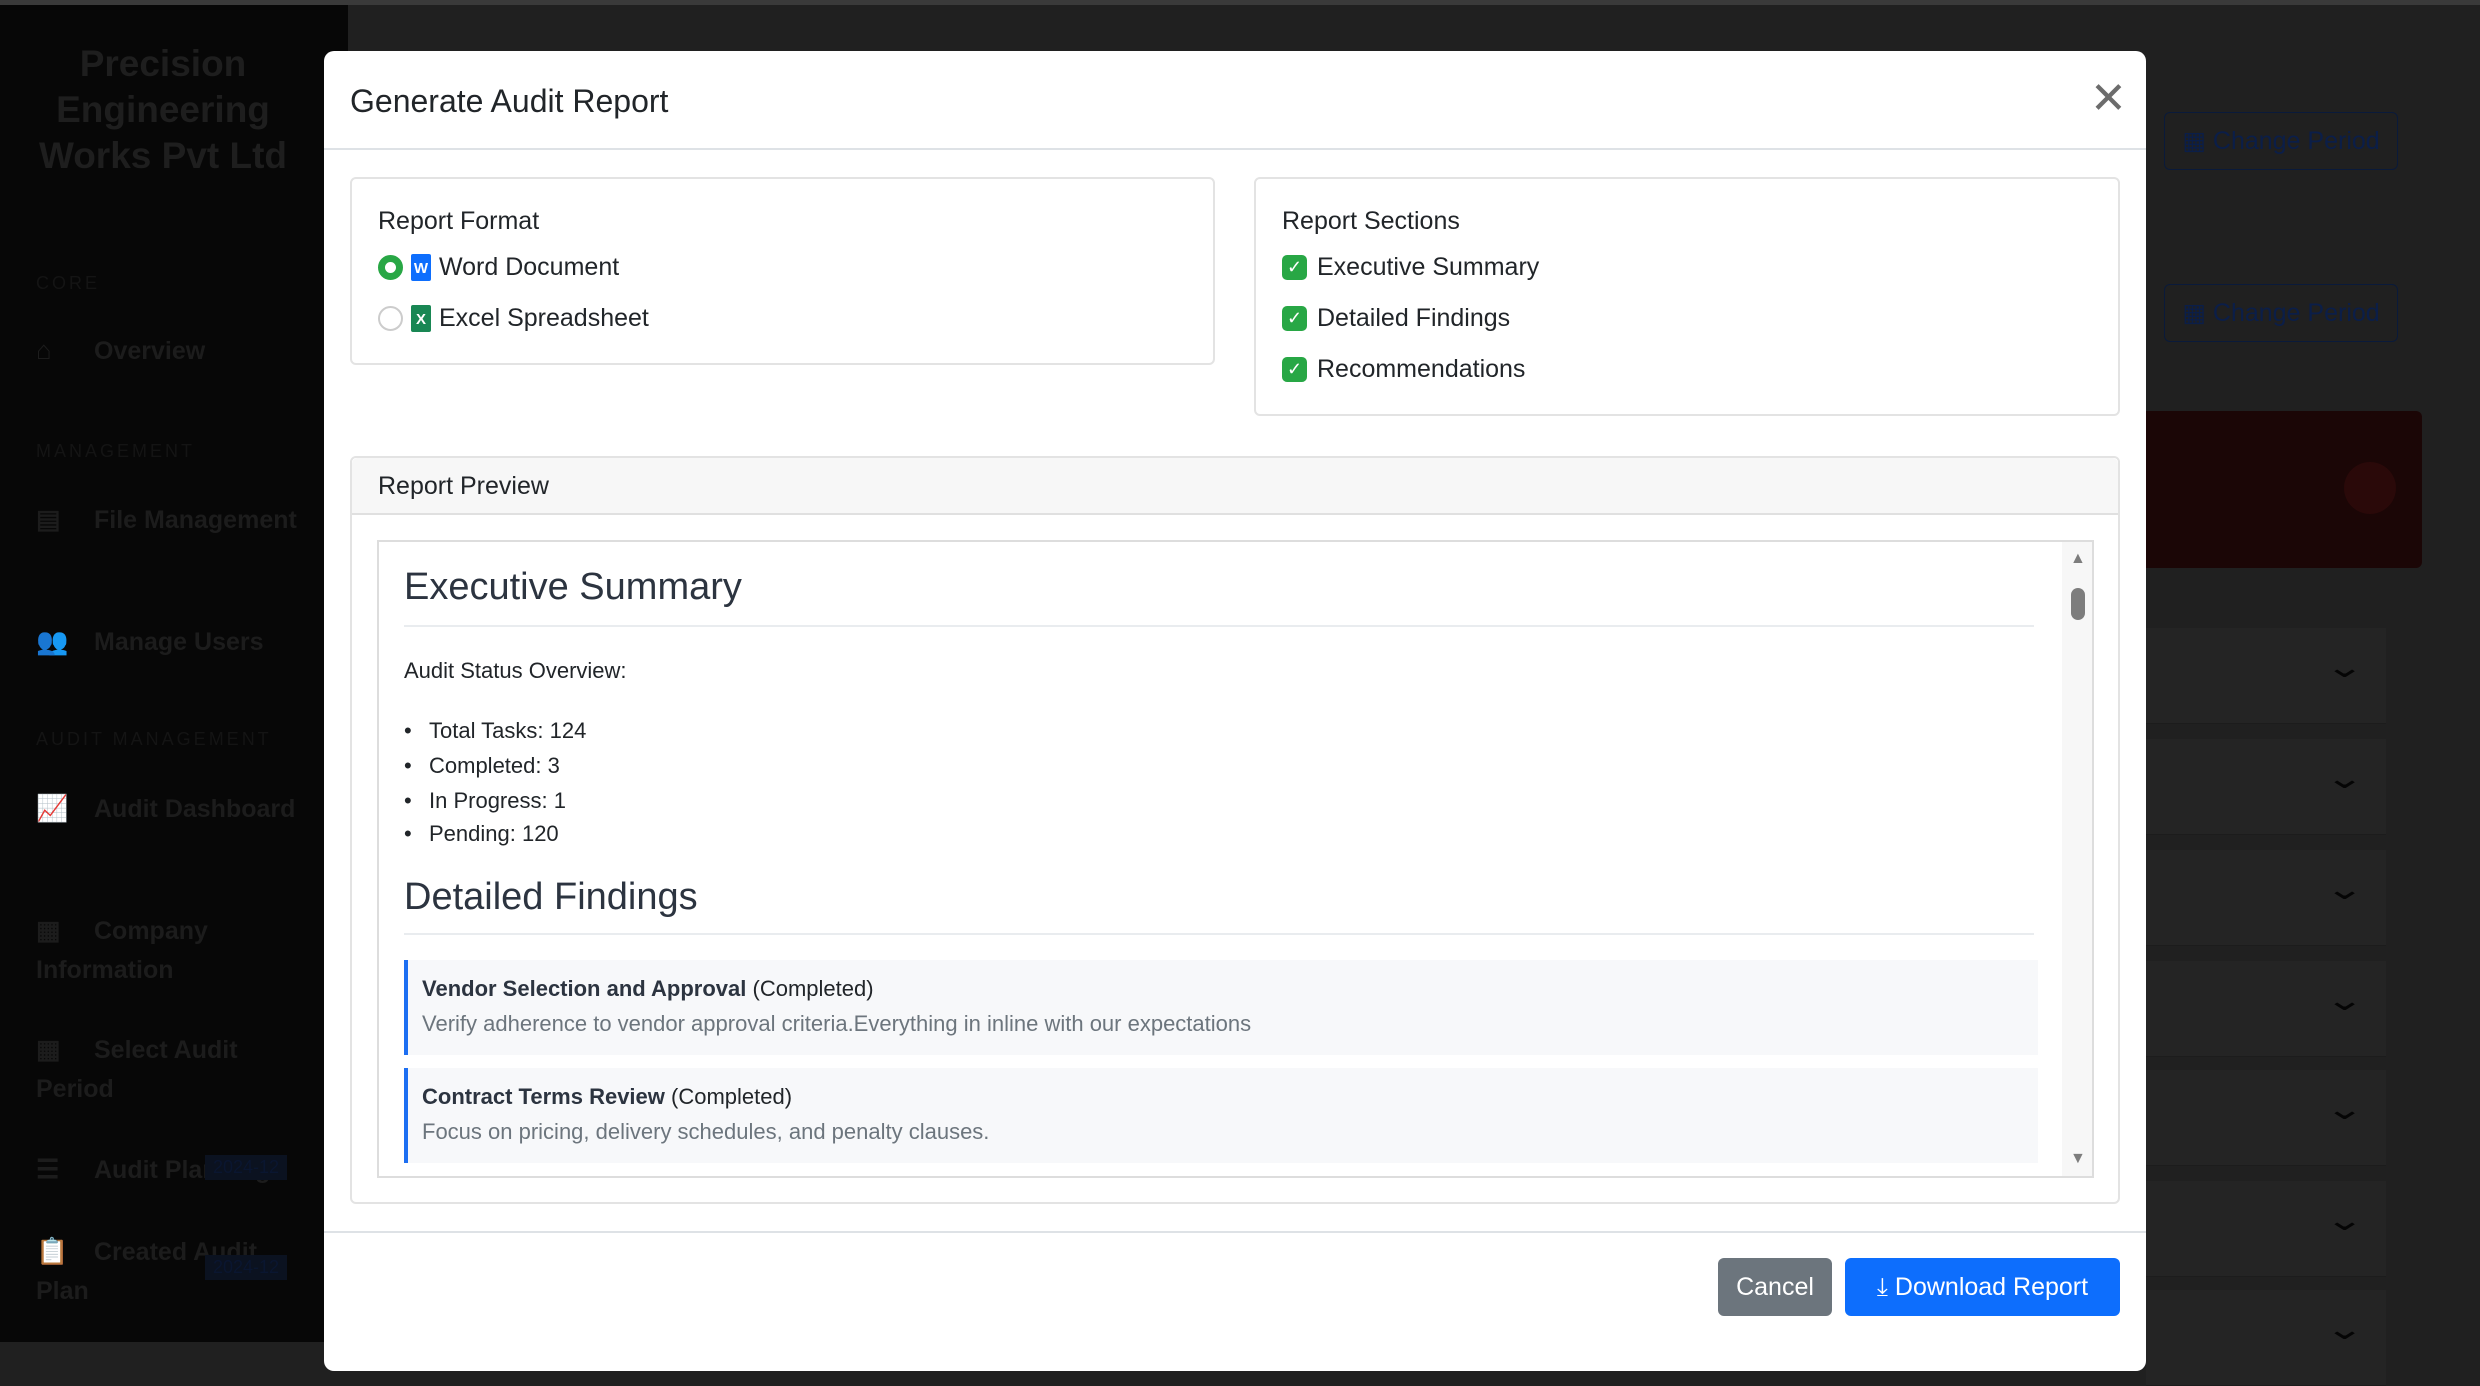 This screenshot has height=1386, width=2480. I want to click on section-executive-summary: ✓ Executive Summary, so click(1410, 267).